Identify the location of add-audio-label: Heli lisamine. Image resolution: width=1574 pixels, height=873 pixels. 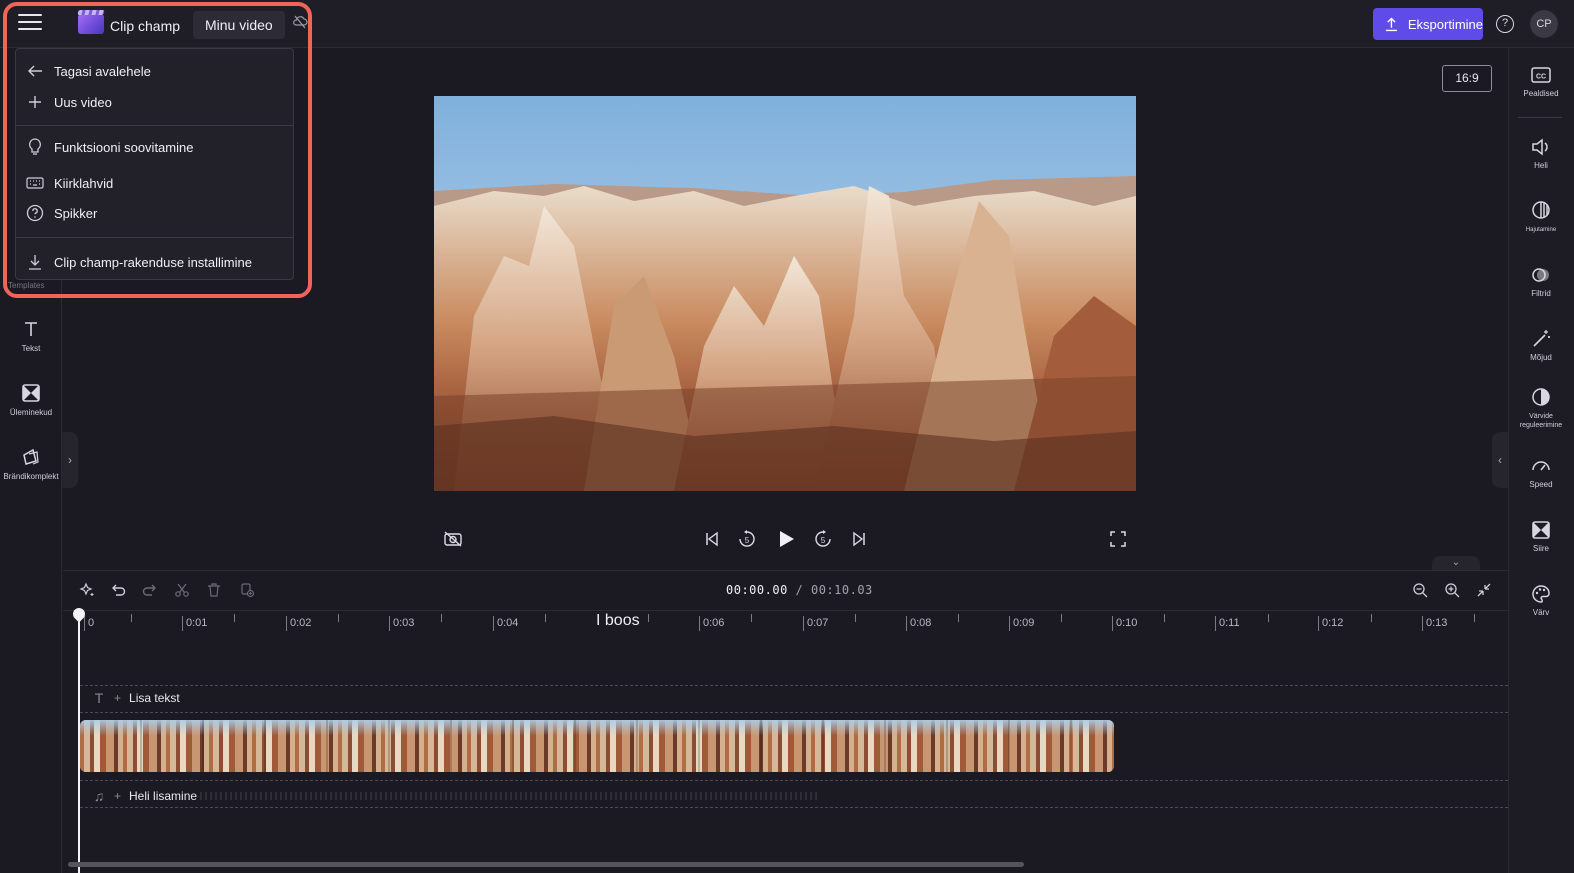
(163, 796).